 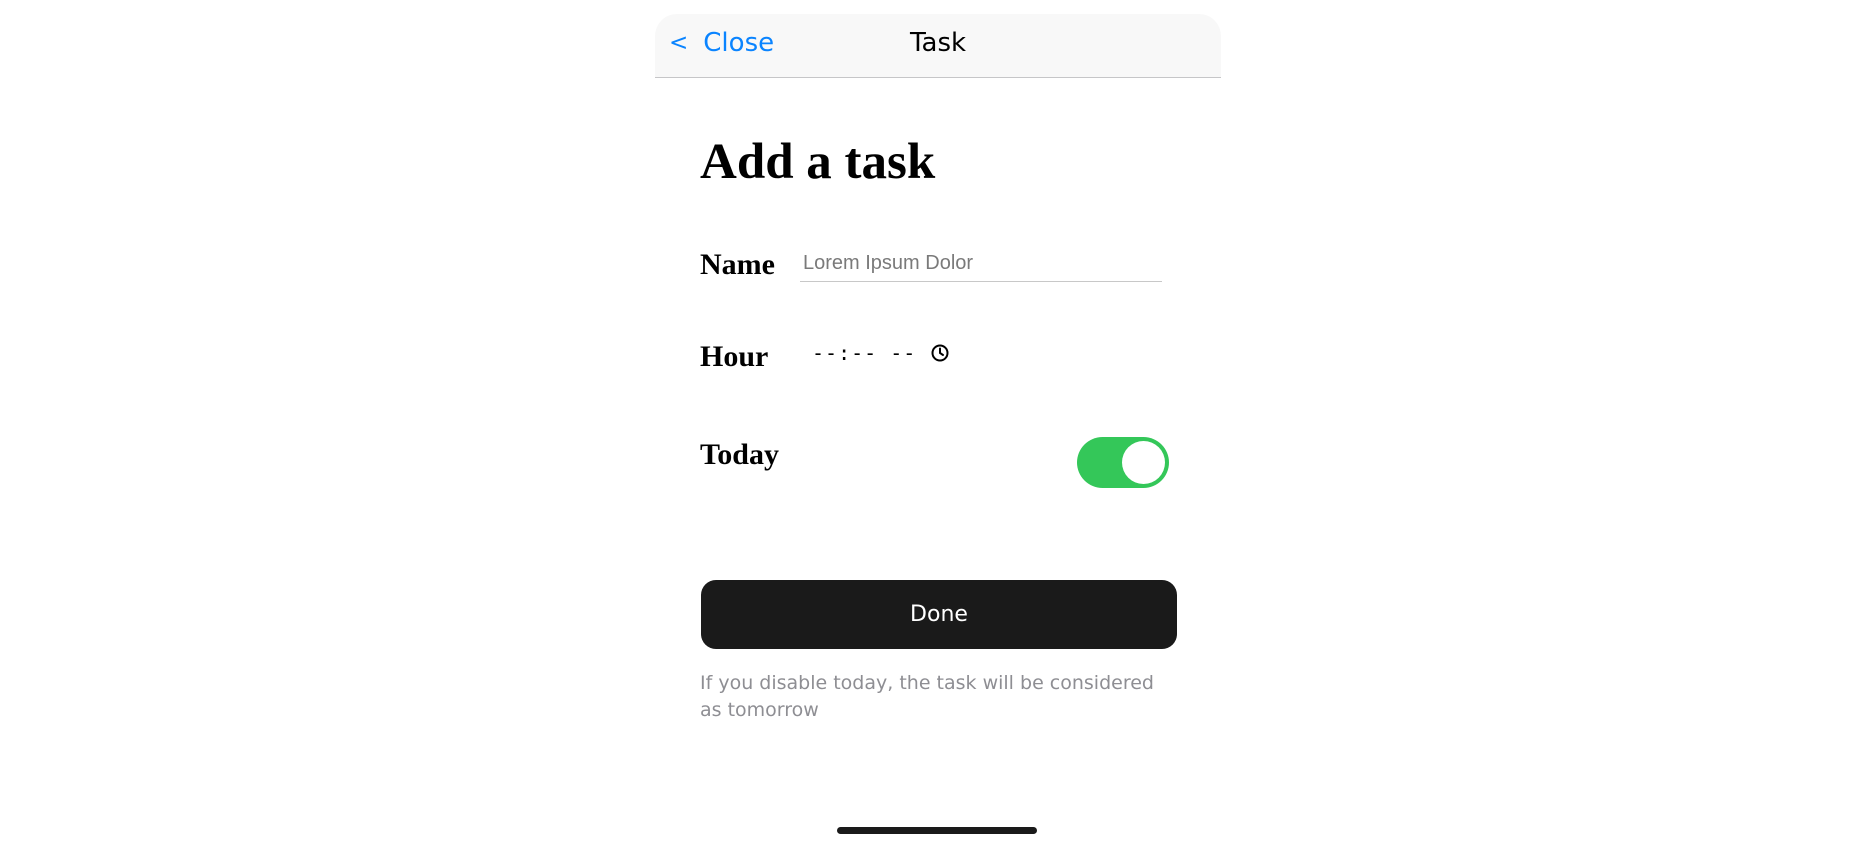 What do you see at coordinates (737, 264) in the screenshot?
I see `name-label: Name` at bounding box center [737, 264].